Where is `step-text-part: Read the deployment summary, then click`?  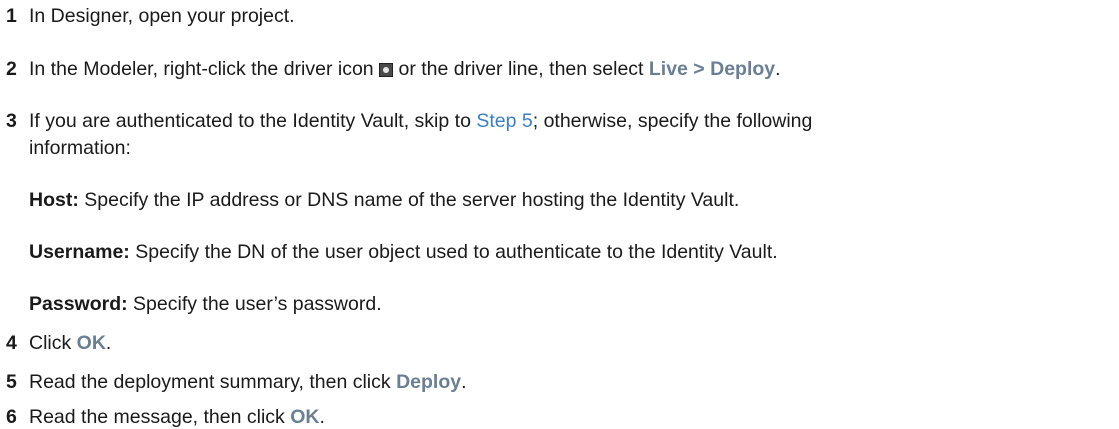 step-text-part: Read the deployment summary, then click is located at coordinates (213, 382).